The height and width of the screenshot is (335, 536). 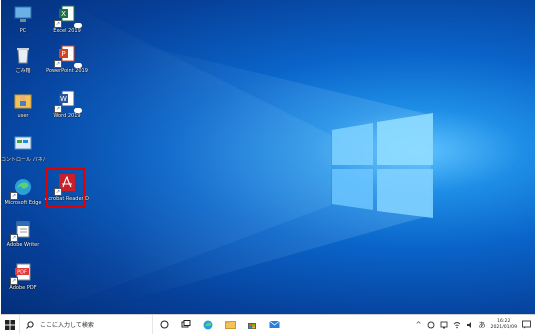 What do you see at coordinates (68, 56) in the screenshot?
I see `powerpoint-icon: P ↗` at bounding box center [68, 56].